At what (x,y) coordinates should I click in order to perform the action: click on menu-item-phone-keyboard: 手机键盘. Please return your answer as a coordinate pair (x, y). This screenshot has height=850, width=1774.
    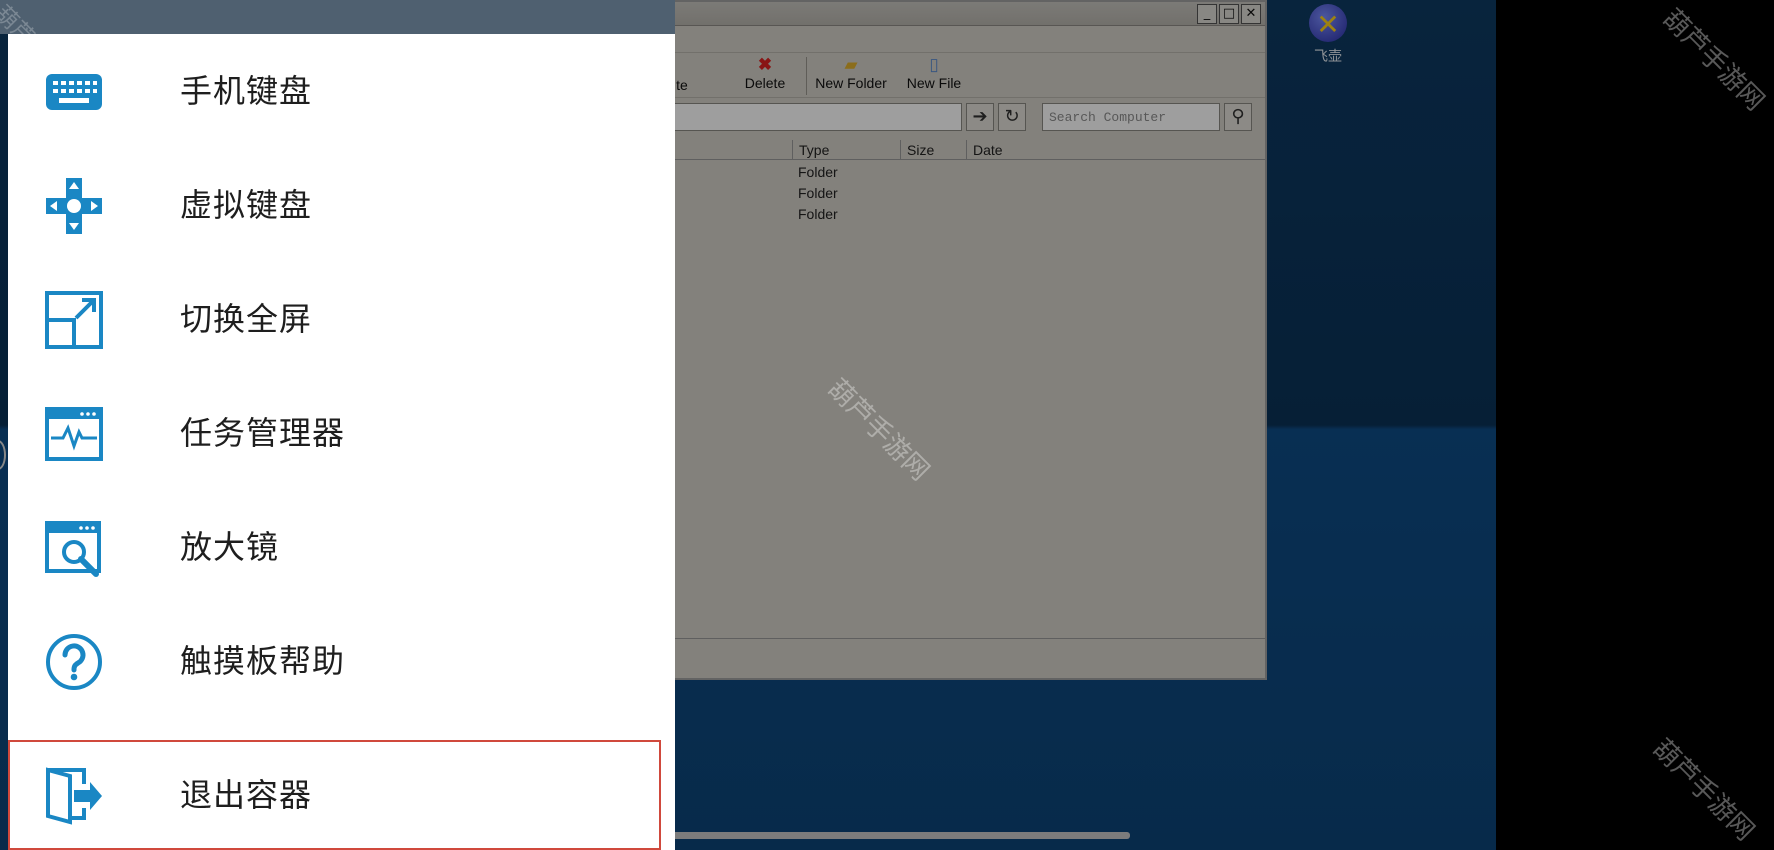
    Looking at the image, I should click on (341, 91).